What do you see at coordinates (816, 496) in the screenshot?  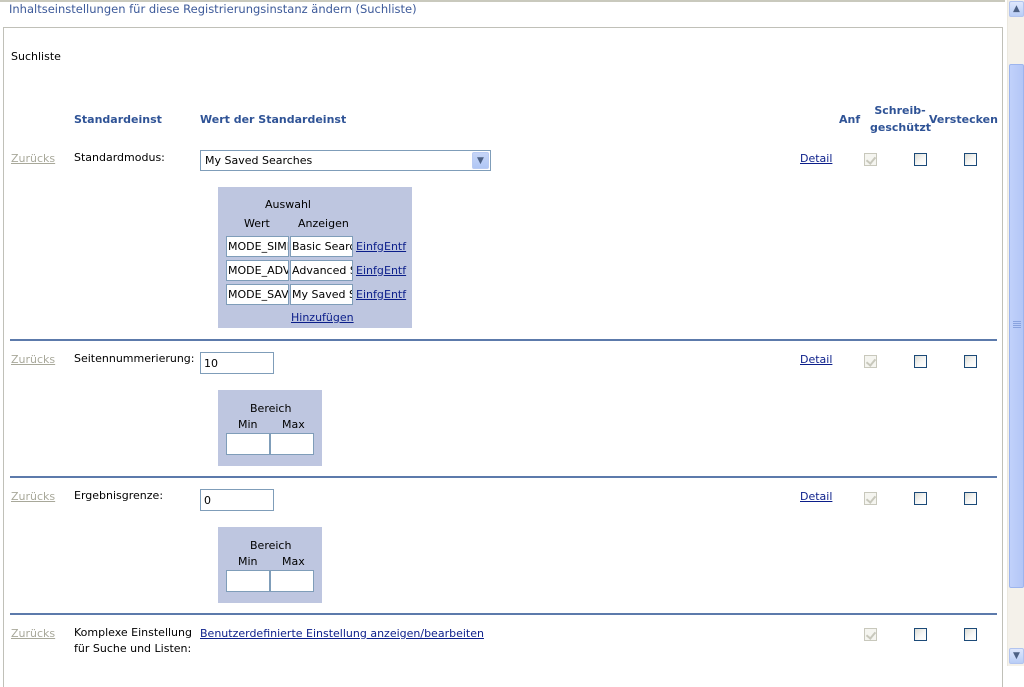 I see `detail-link-result-limit: Detail` at bounding box center [816, 496].